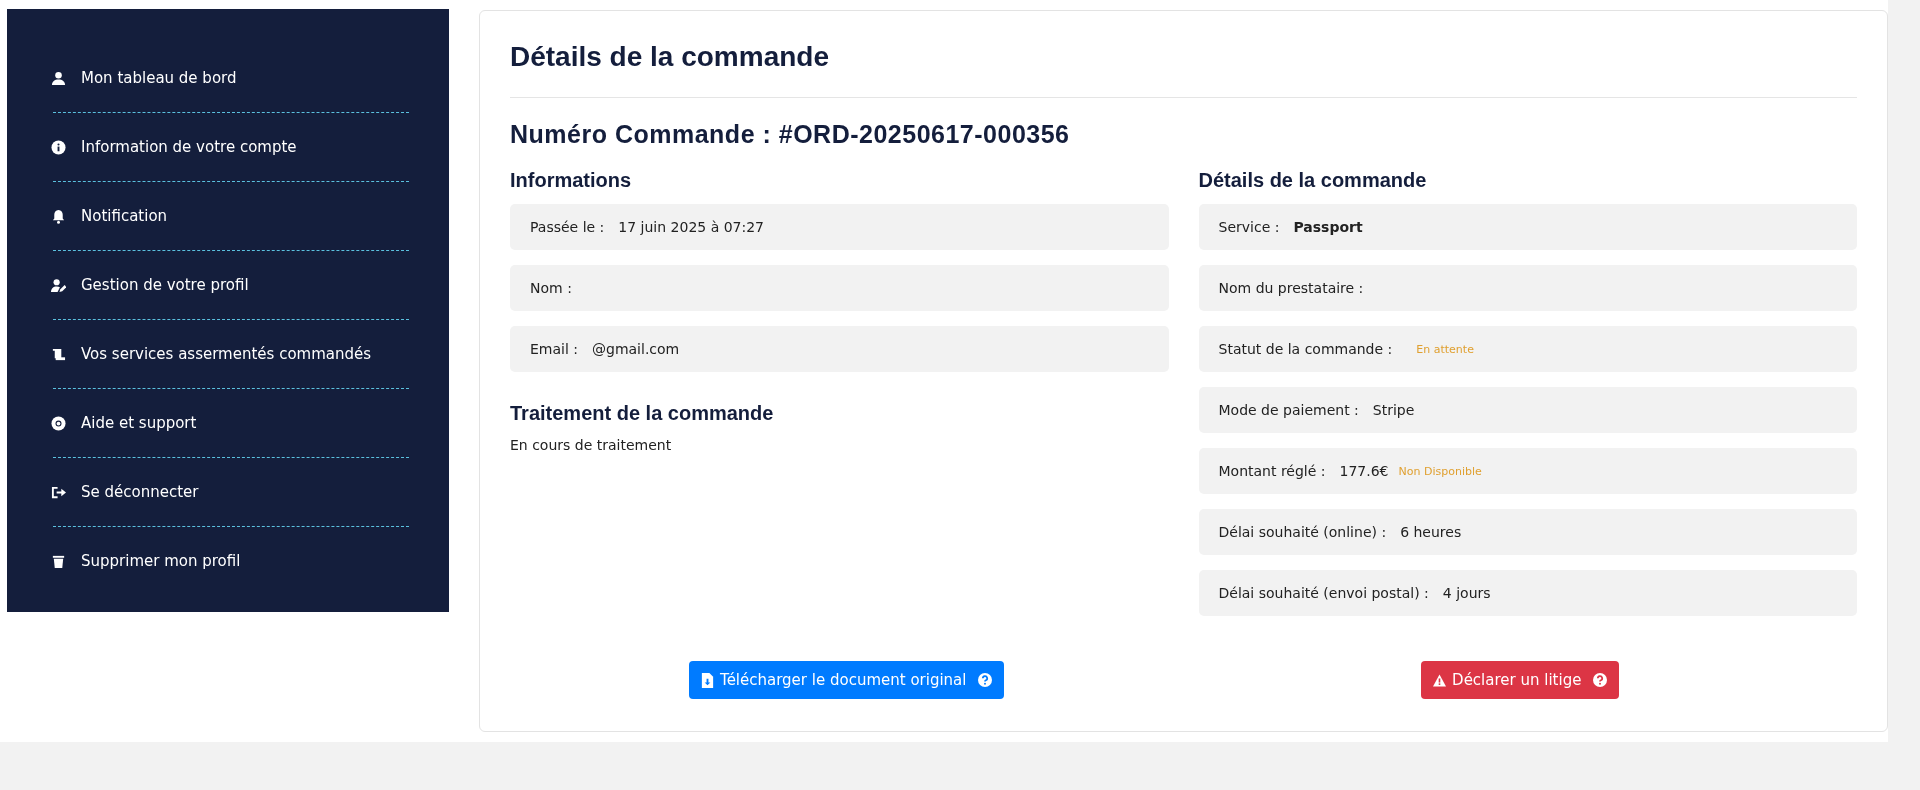 This screenshot has height=790, width=1920. What do you see at coordinates (636, 349) in the screenshot?
I see `field-value: @gmail.com` at bounding box center [636, 349].